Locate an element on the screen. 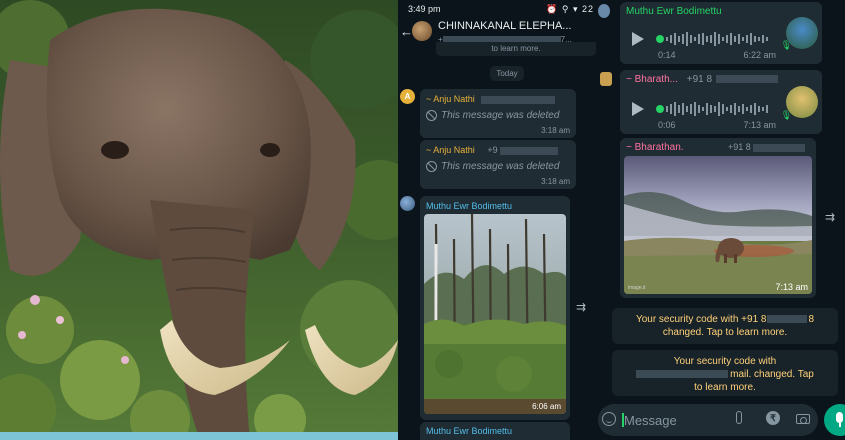  mic-icon is located at coordinates (839, 417).